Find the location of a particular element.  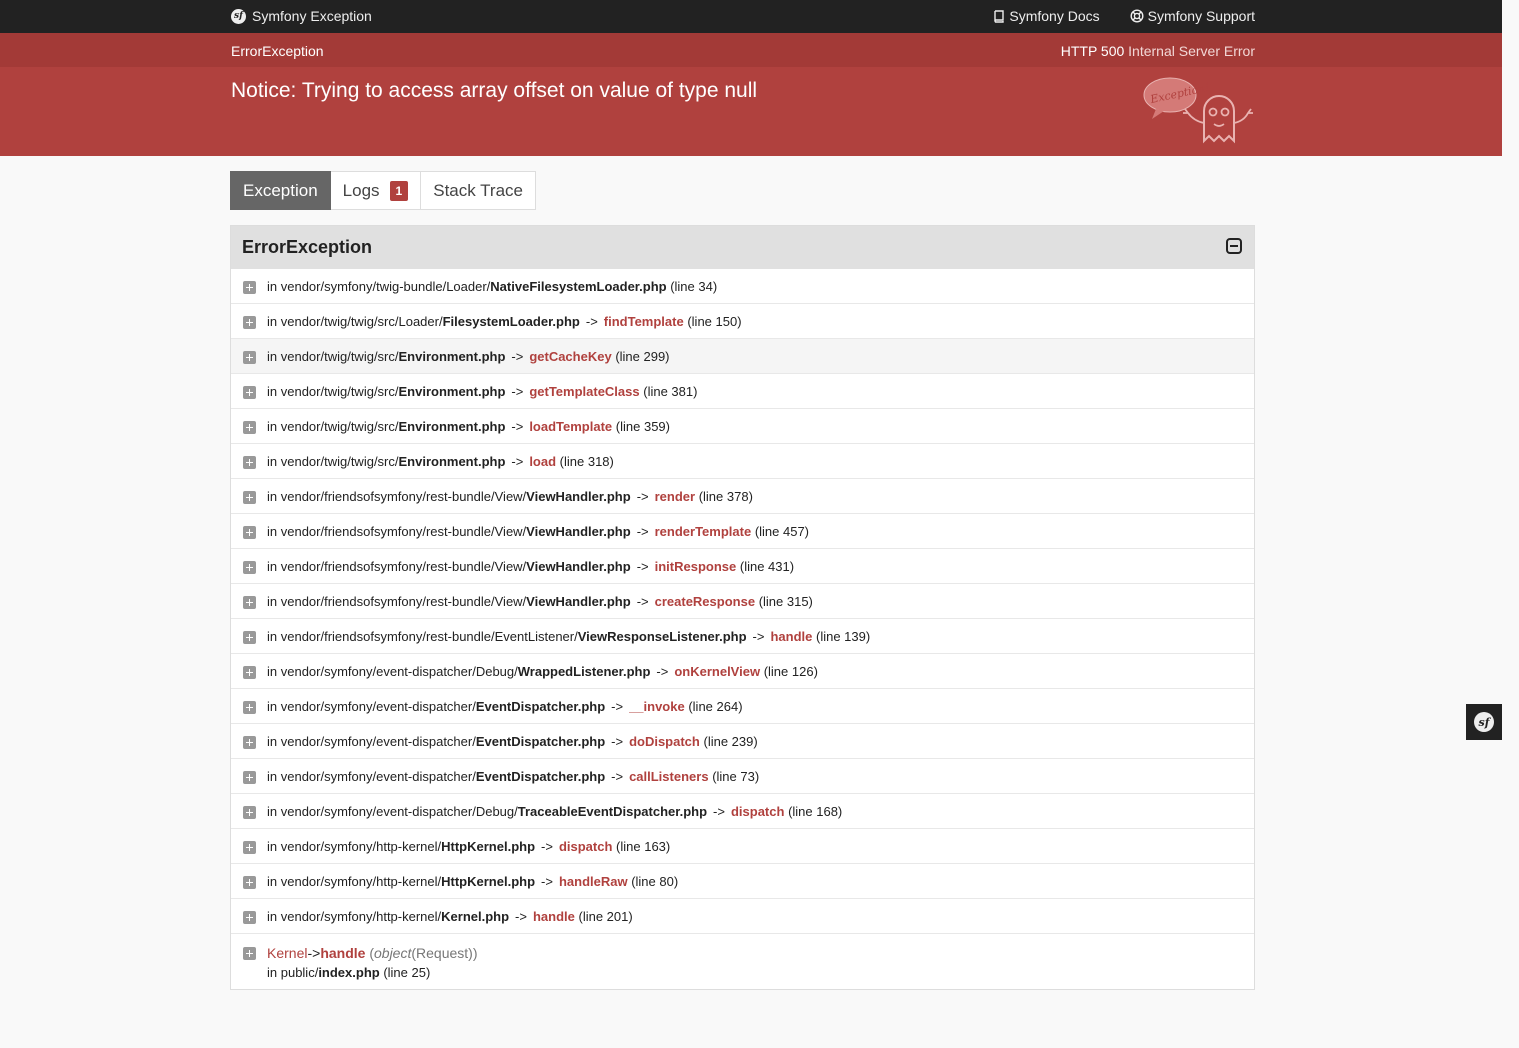

trace-file: Kernel.php is located at coordinates (475, 916).